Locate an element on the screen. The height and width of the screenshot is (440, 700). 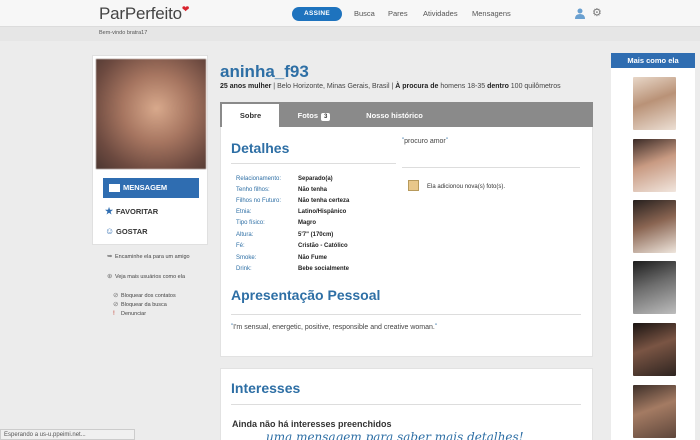
interests-title: Interesses is located at coordinates (266, 388).